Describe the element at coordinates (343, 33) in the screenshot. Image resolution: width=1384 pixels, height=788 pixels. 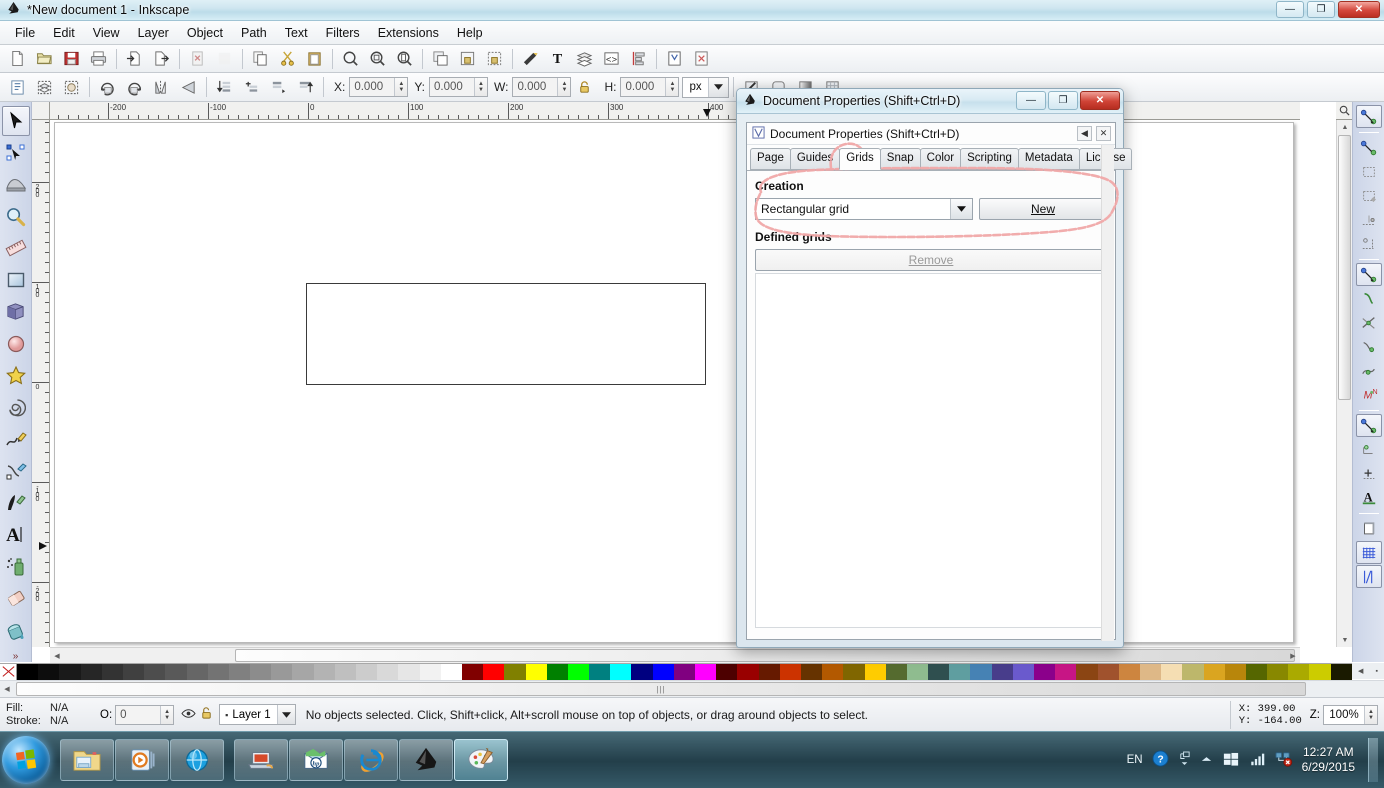
I see `menu-filters: Filters` at that location.